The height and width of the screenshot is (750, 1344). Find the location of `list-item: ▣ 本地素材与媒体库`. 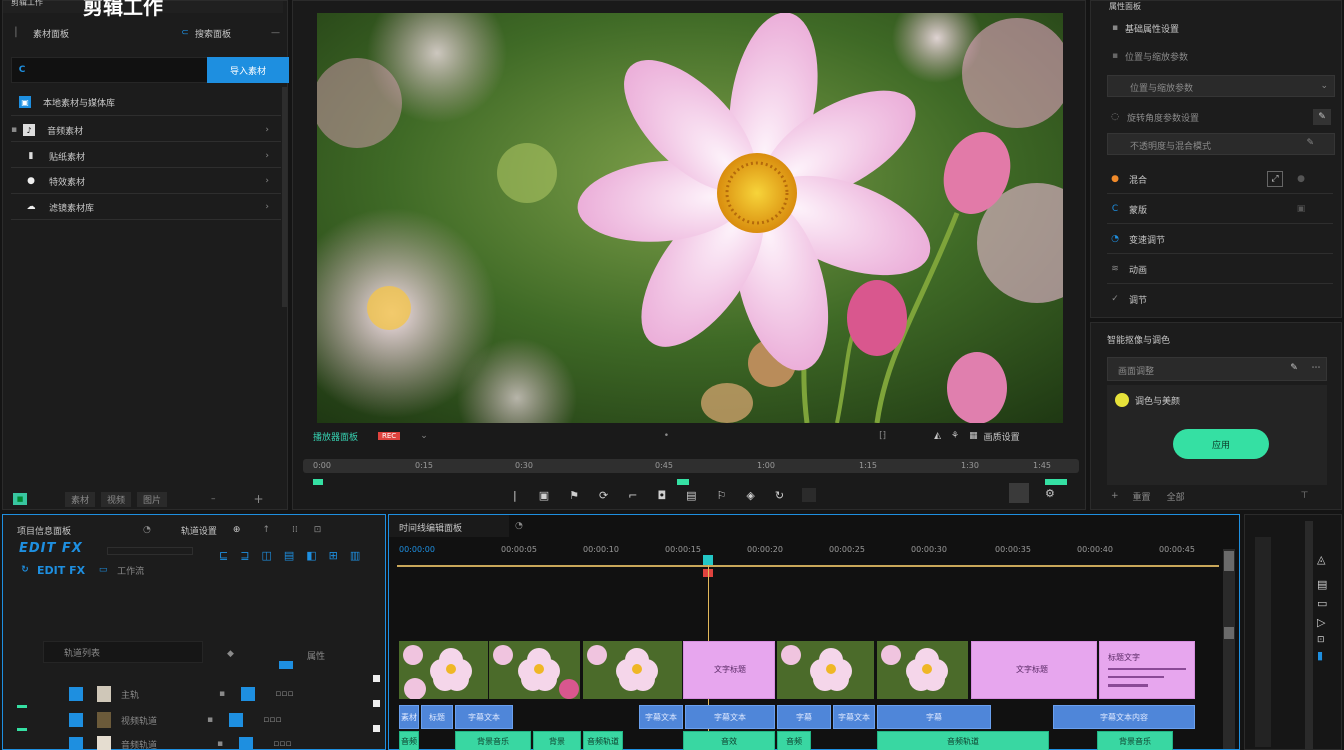

list-item: ▣ 本地素材与媒体库 is located at coordinates (150, 102).